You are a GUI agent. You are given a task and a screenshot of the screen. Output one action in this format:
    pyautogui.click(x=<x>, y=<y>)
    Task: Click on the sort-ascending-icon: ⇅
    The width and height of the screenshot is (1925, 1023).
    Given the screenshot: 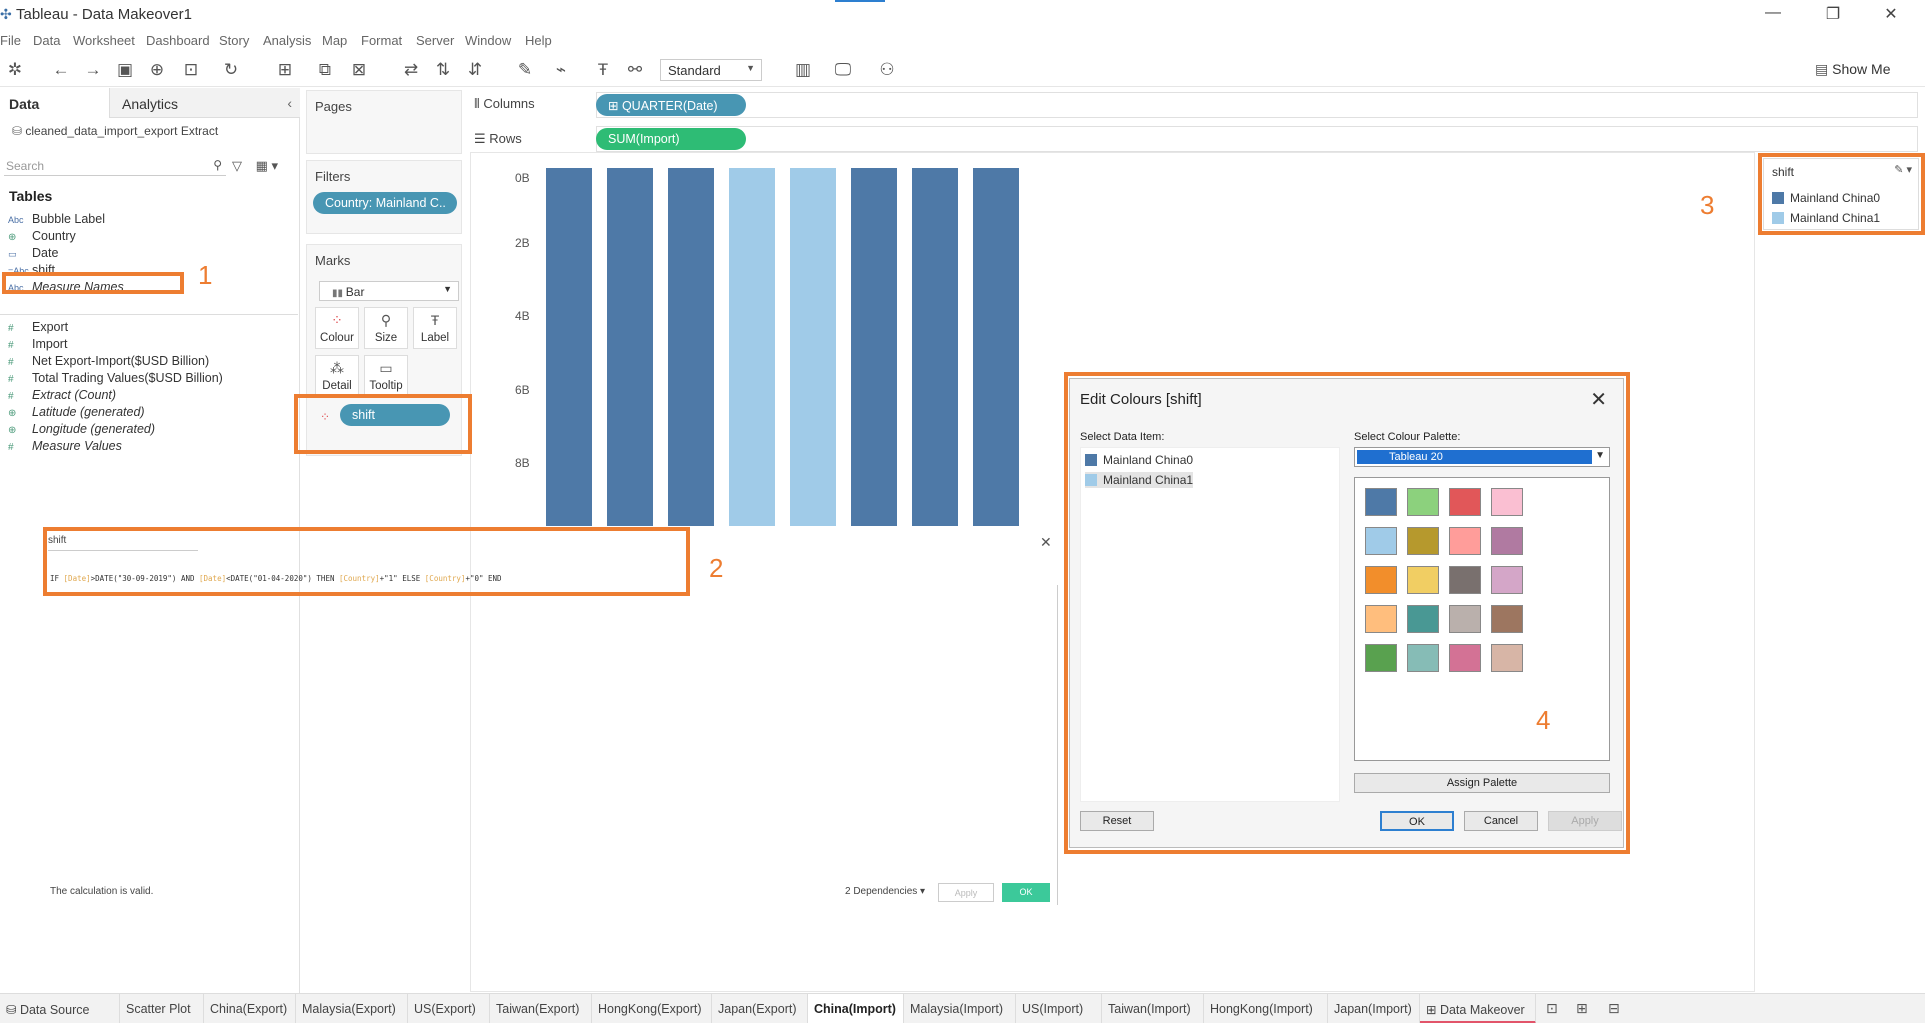 What is the action you would take?
    pyautogui.click(x=443, y=70)
    